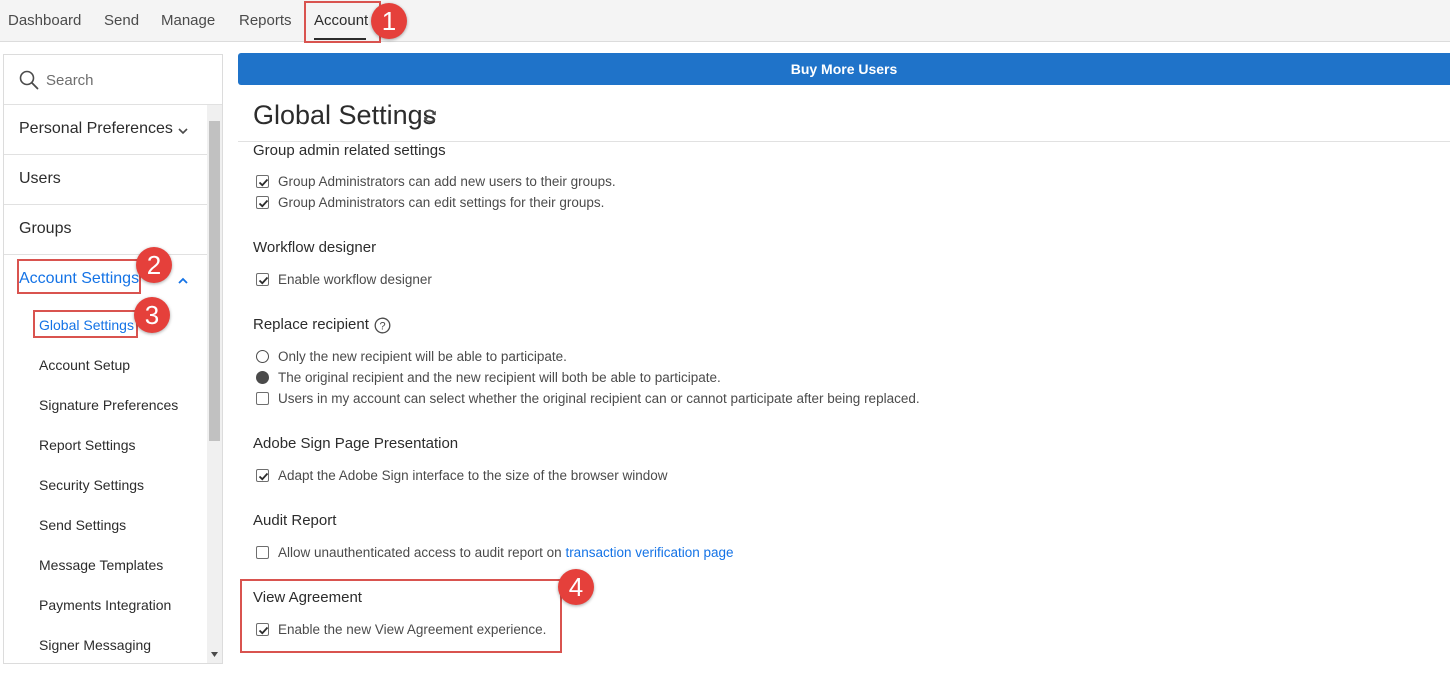 The height and width of the screenshot is (673, 1450). What do you see at coordinates (430, 116) in the screenshot?
I see `refresh-icon` at bounding box center [430, 116].